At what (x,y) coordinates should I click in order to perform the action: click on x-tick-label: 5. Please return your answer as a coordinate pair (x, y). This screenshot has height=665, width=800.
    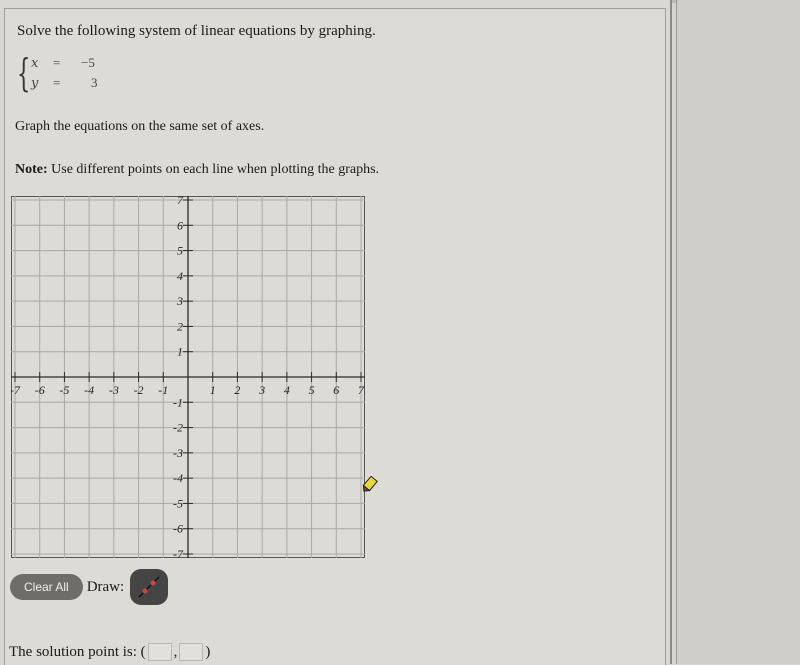
    Looking at the image, I should click on (312, 390).